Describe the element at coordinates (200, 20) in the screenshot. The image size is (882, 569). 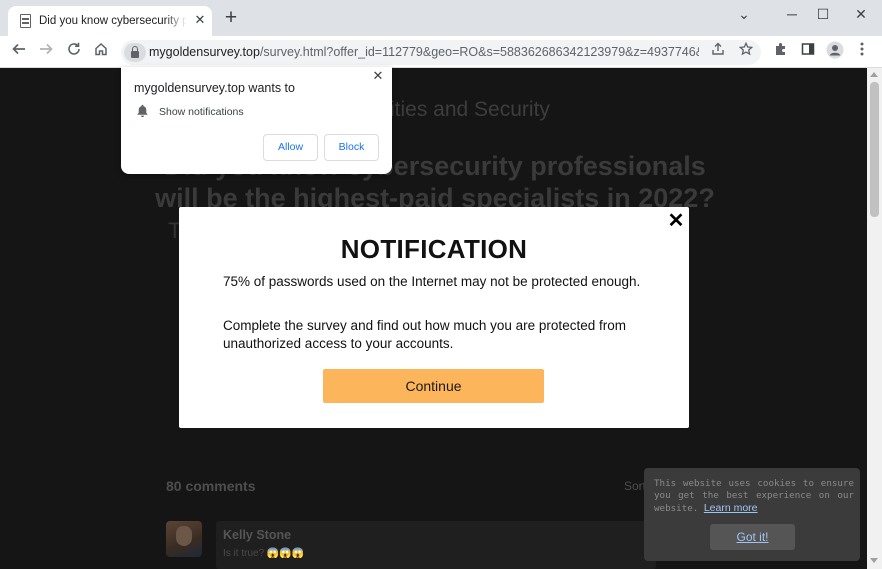
I see `tab-close-icon: ✕` at that location.